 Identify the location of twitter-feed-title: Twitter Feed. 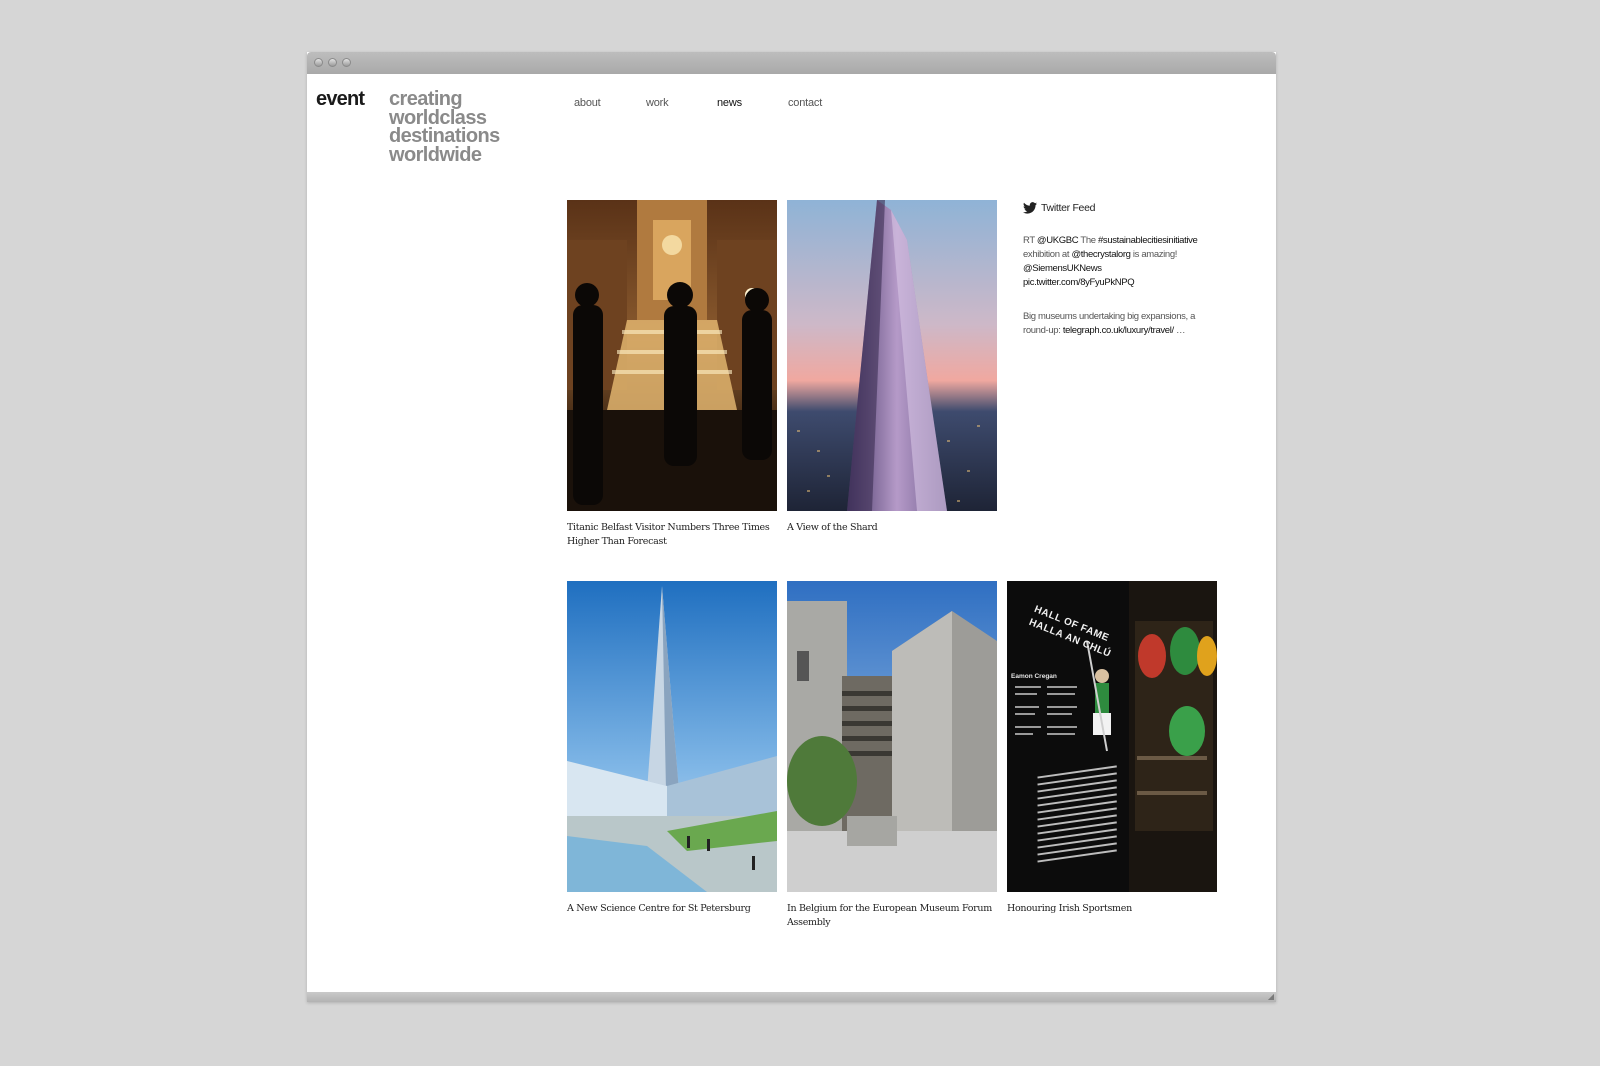
(1068, 208).